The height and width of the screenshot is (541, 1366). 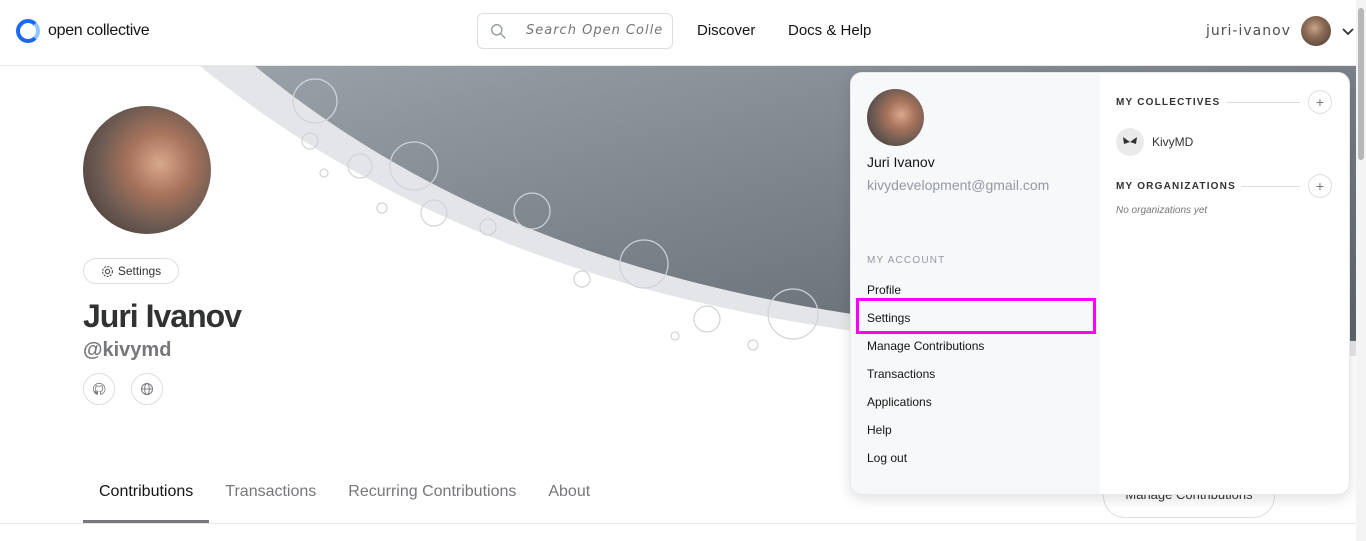 I want to click on my-account-heading: MY ACCOUNT, so click(x=906, y=260).